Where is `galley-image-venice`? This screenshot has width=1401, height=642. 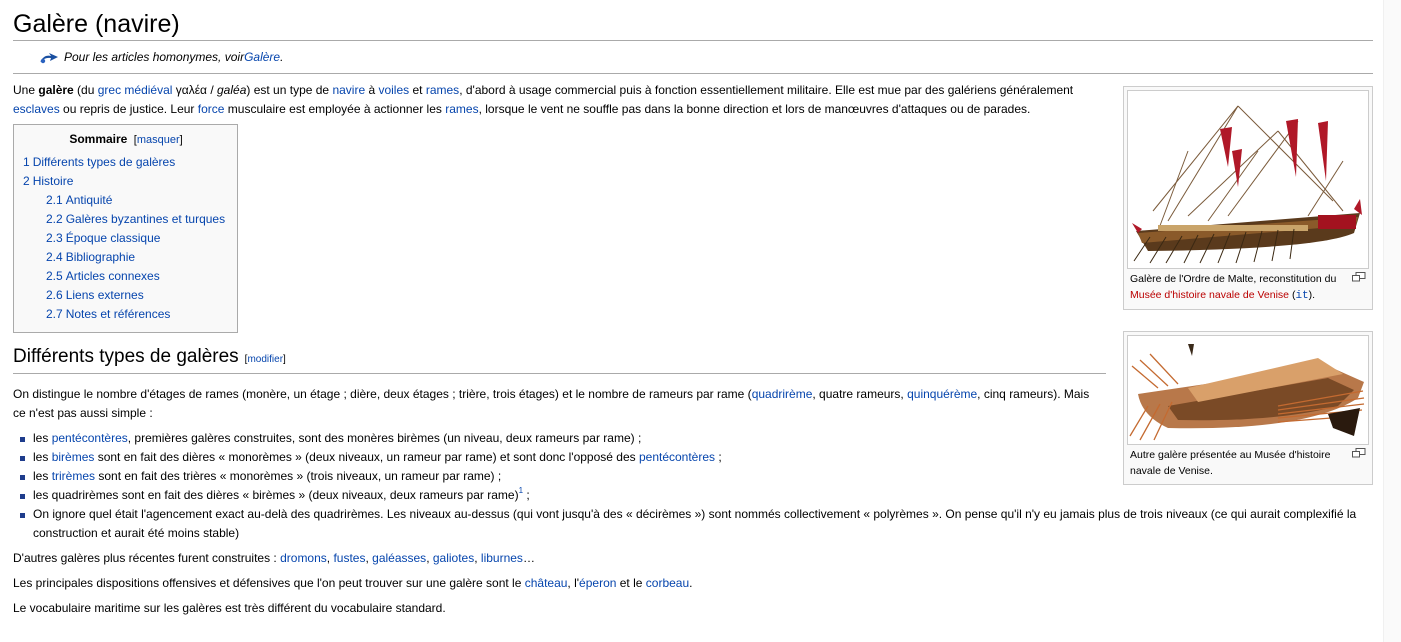
galley-image-venice is located at coordinates (1248, 390).